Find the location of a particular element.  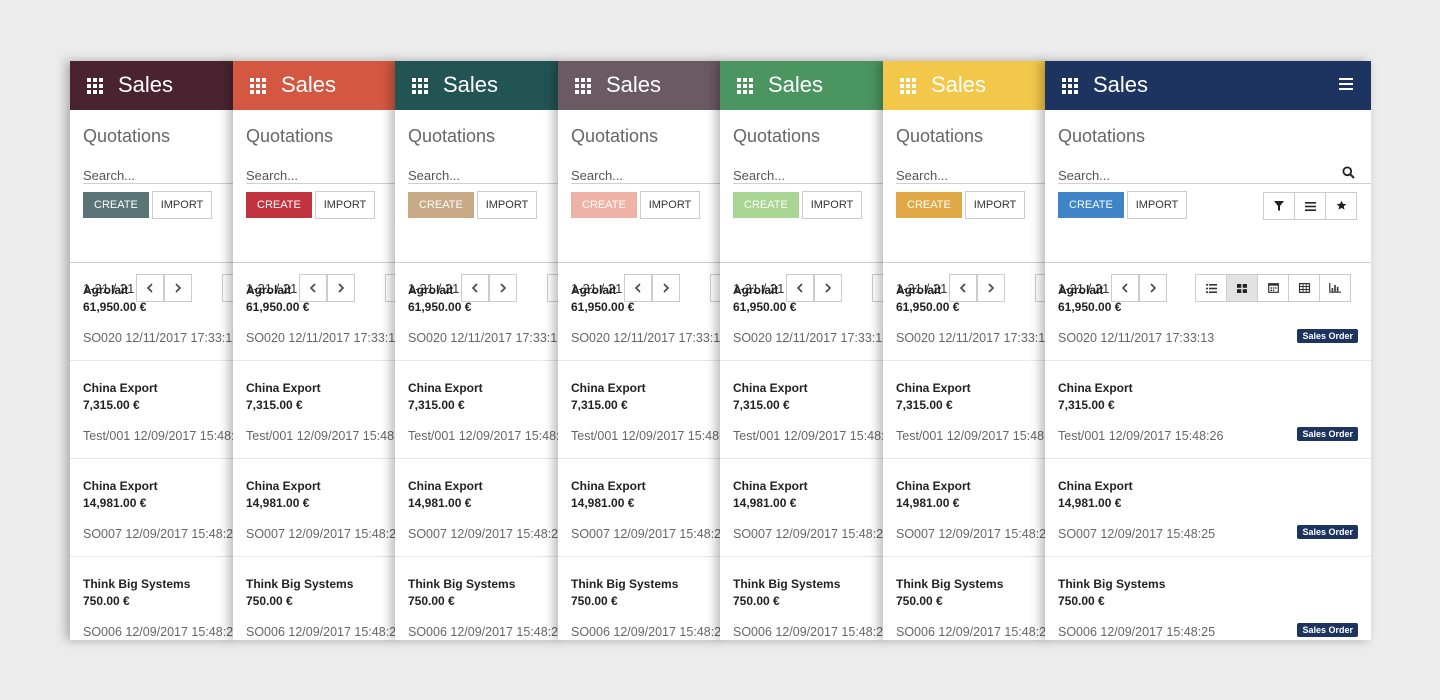

group-by-button is located at coordinates (1310, 206).